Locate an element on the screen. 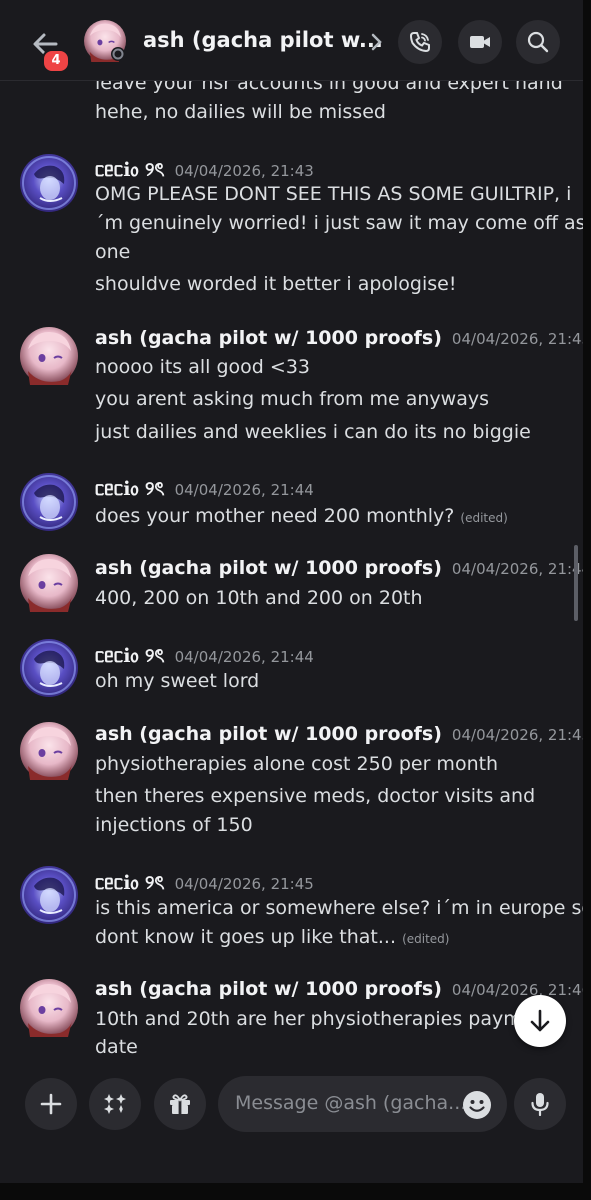 The image size is (591, 1200). voice-call-button is located at coordinates (420, 42).